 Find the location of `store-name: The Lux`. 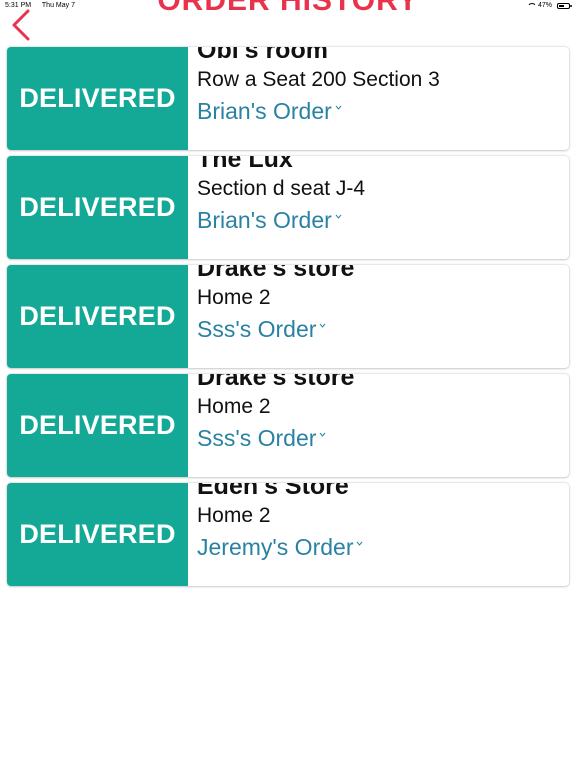

store-name: The Lux is located at coordinates (245, 161).